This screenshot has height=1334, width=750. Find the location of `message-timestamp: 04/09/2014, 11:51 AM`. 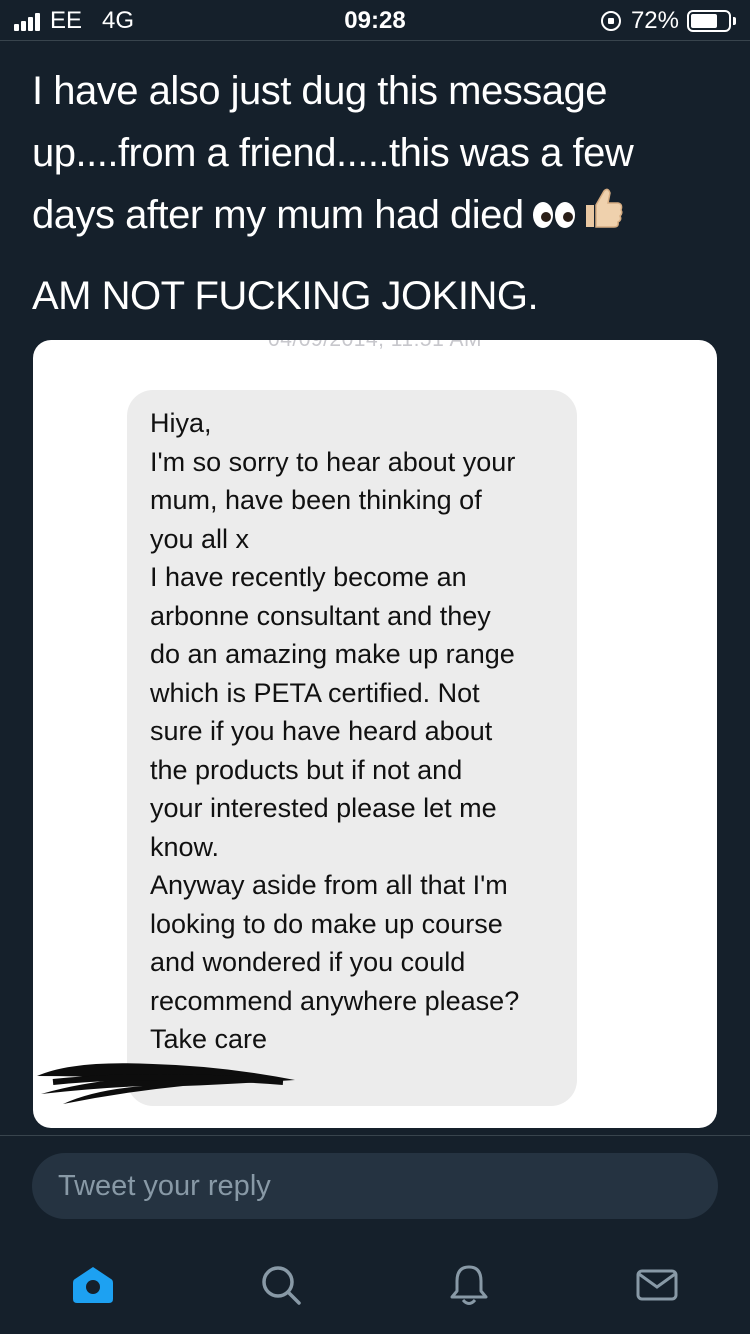

message-timestamp: 04/09/2014, 11:51 AM is located at coordinates (375, 346).